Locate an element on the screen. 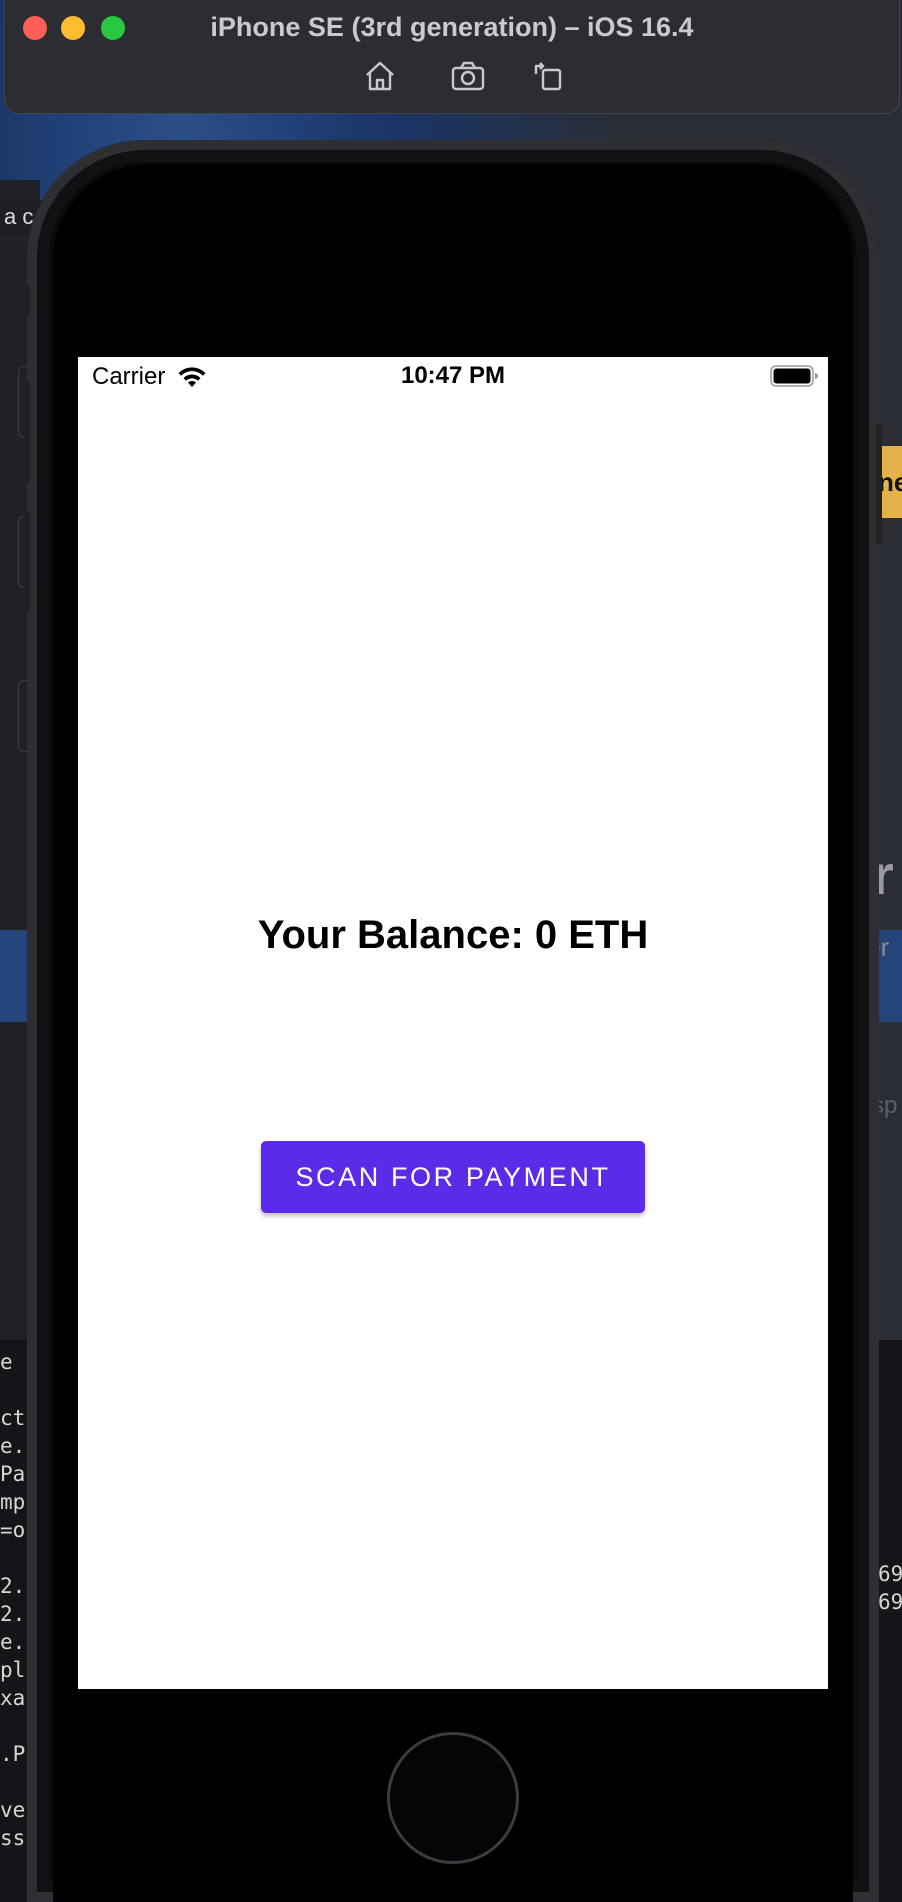 The width and height of the screenshot is (902, 1902). battery-icon is located at coordinates (794, 376).